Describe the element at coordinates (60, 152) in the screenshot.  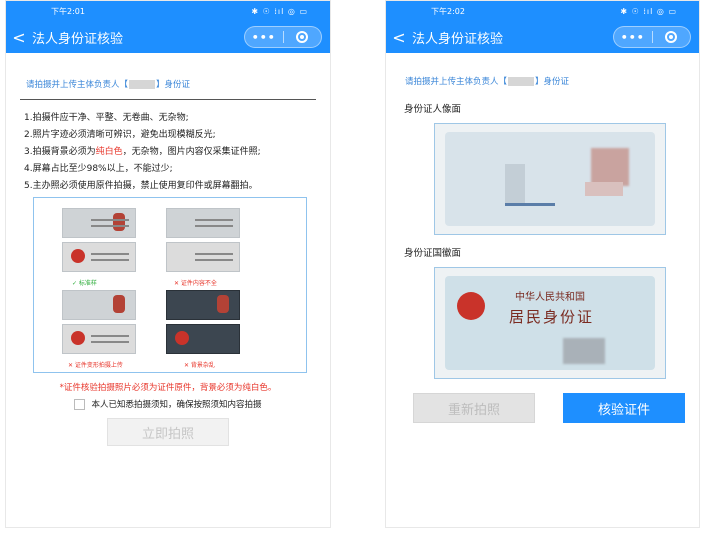
I see `rule-3-pre: 3.拍摄背景必须为` at that location.